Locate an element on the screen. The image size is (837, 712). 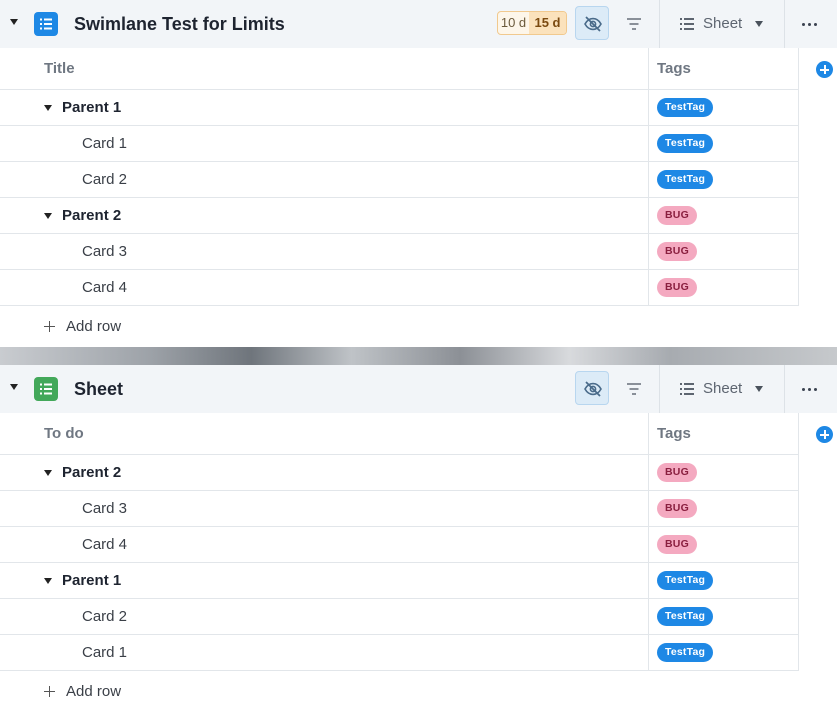
time-limit-badge: 10 d 15 d is located at coordinates (532, 23).